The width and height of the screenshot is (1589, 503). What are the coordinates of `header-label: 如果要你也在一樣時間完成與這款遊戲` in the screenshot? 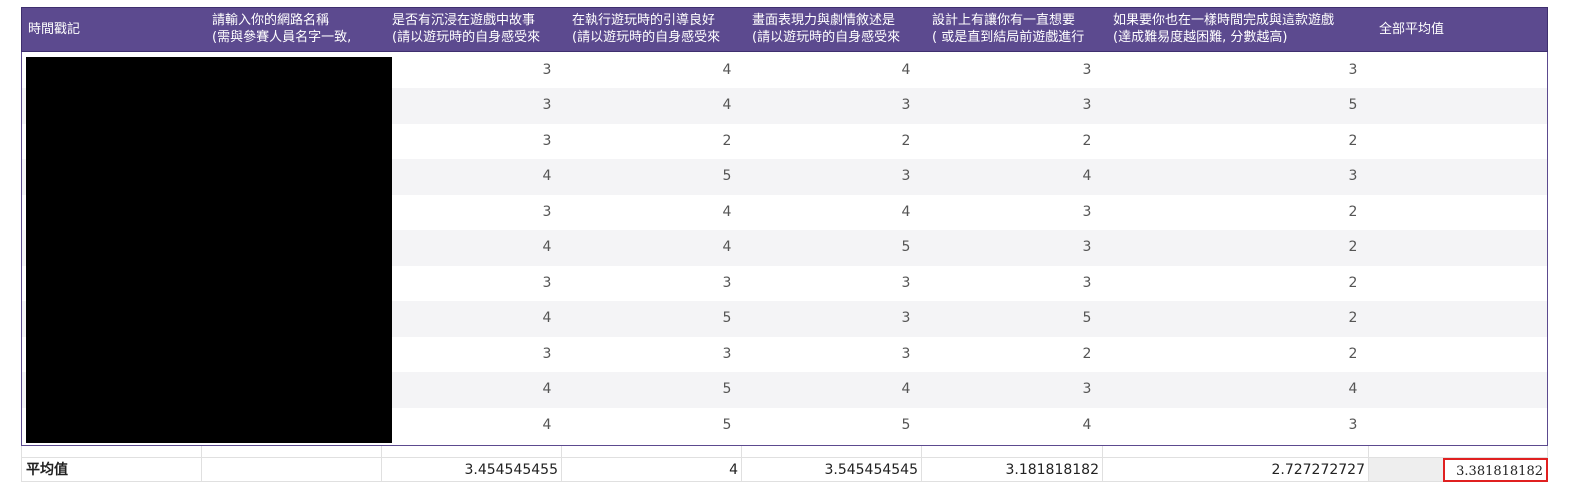 It's located at (1224, 20).